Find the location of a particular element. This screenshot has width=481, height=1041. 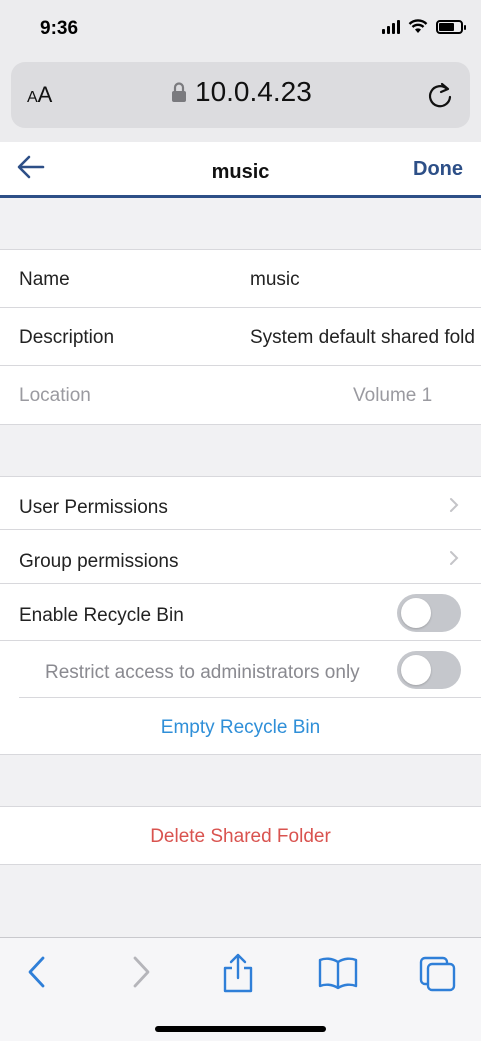

app-header: music Done is located at coordinates (240, 170).